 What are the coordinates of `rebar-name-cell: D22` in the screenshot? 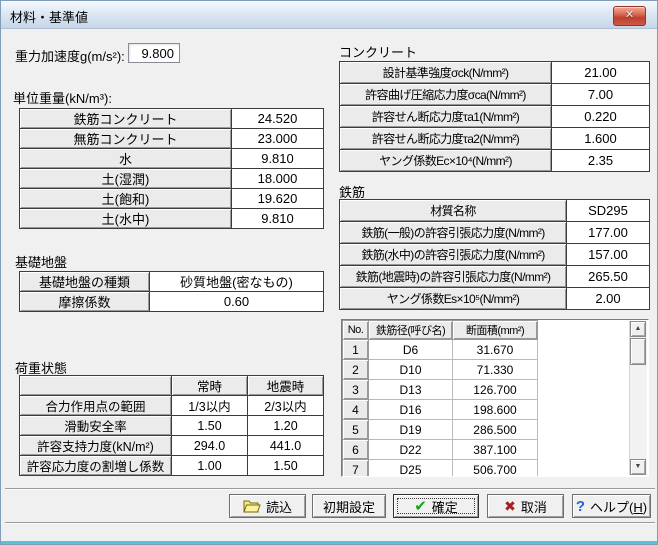 It's located at (410, 449).